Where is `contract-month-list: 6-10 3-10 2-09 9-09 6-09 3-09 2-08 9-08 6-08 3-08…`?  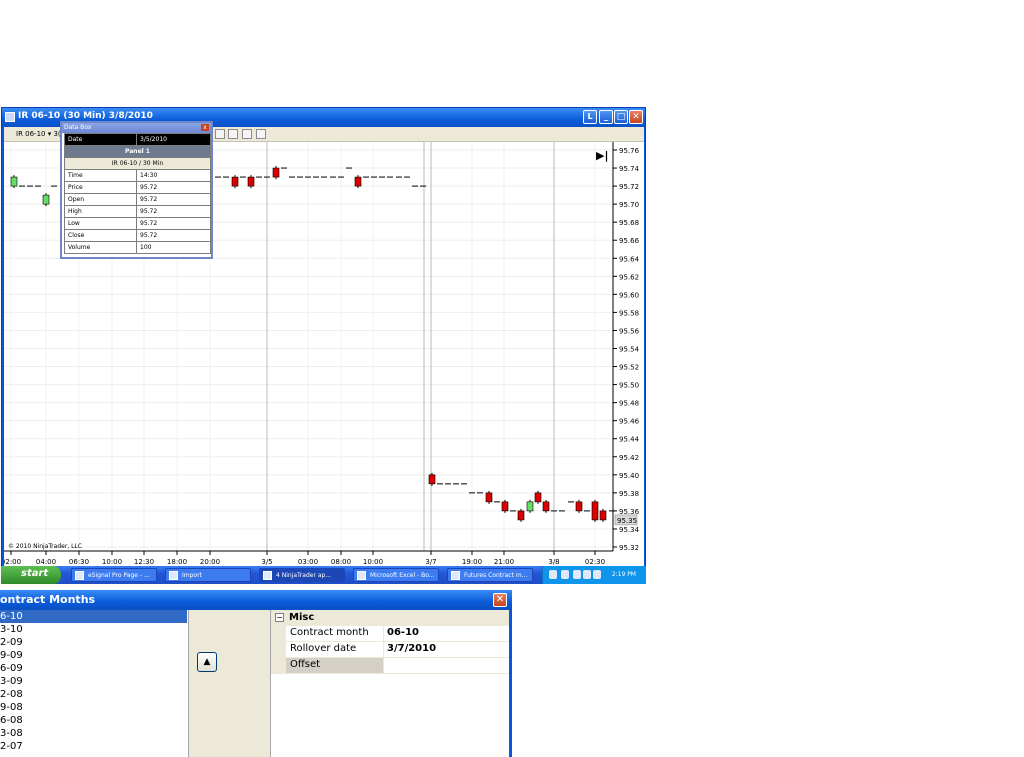 contract-month-list: 6-10 3-10 2-09 9-09 6-09 3-09 2-08 9-08 6-08 3-08… is located at coordinates (94, 683).